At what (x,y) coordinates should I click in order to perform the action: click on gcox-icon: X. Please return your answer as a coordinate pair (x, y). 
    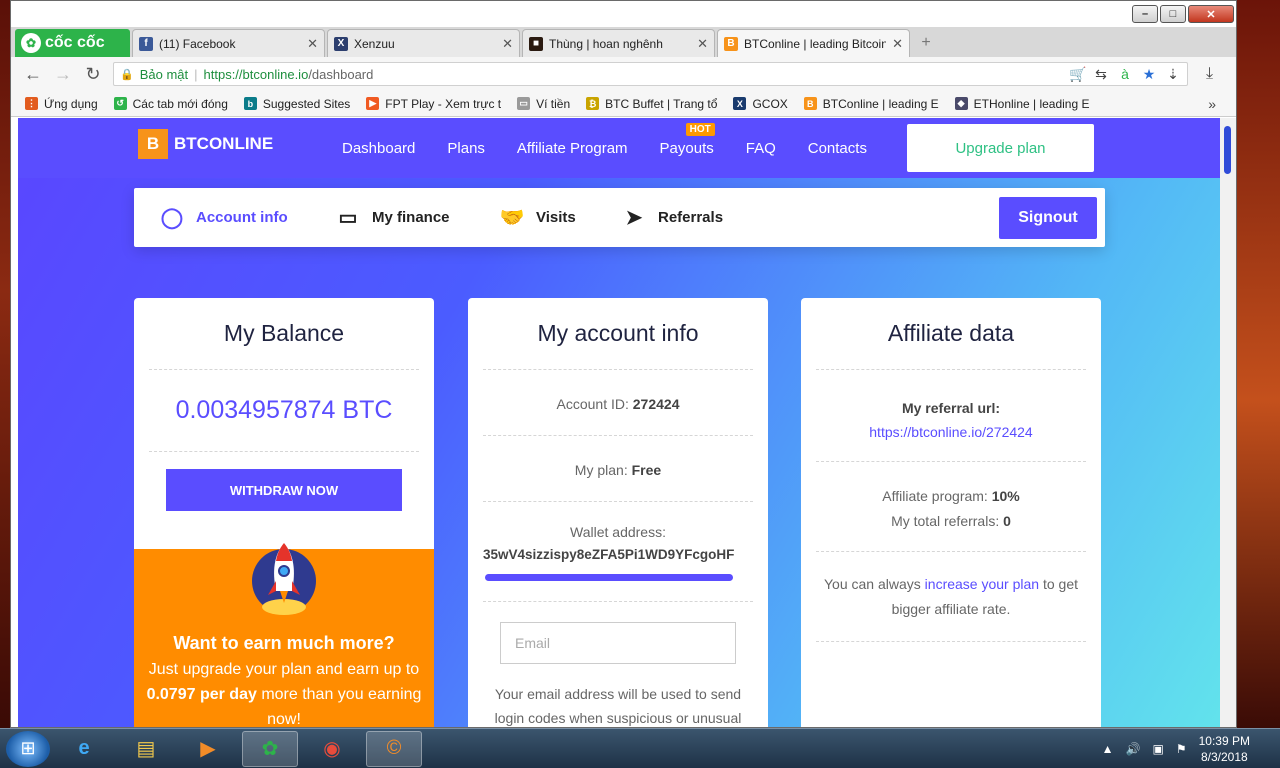
    Looking at the image, I should click on (740, 103).